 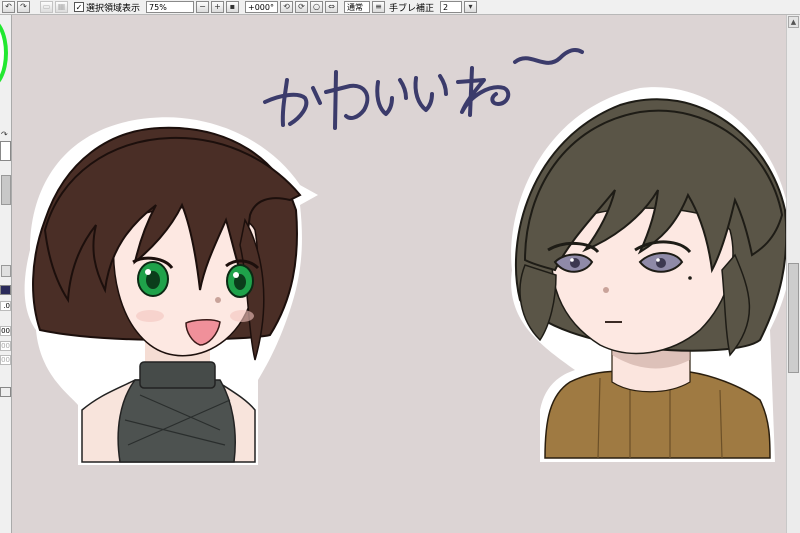 What do you see at coordinates (113, 8) in the screenshot?
I see `show-selection-label: 選択領域表示` at bounding box center [113, 8].